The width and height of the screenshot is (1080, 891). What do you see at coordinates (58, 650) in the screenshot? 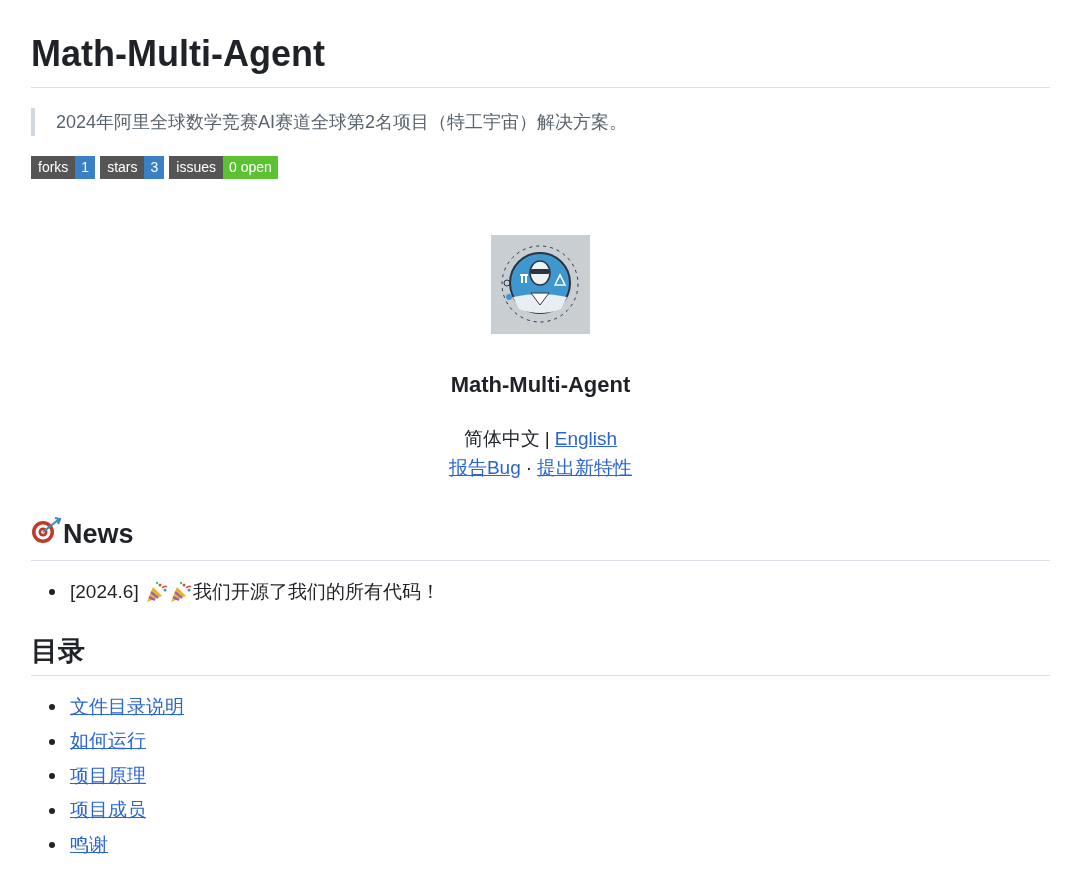
I see `section-heading: 目录` at bounding box center [58, 650].